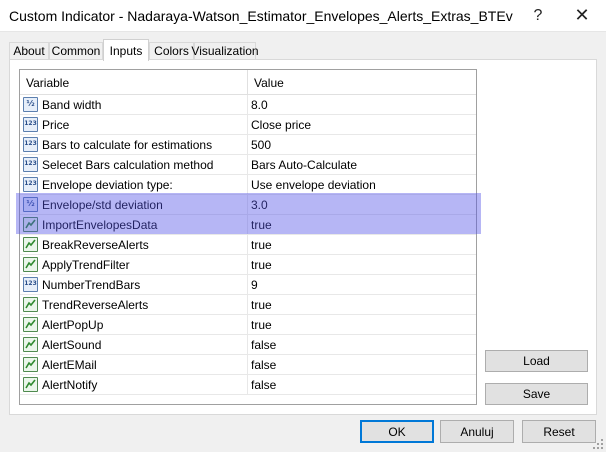  What do you see at coordinates (127, 145) in the screenshot?
I see `variable-name: Bars to calculate for estimations` at bounding box center [127, 145].